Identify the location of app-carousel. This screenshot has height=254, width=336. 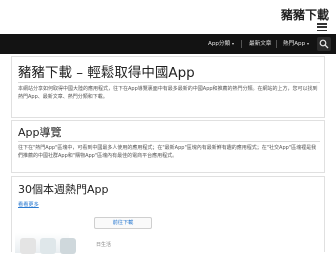
(45, 243).